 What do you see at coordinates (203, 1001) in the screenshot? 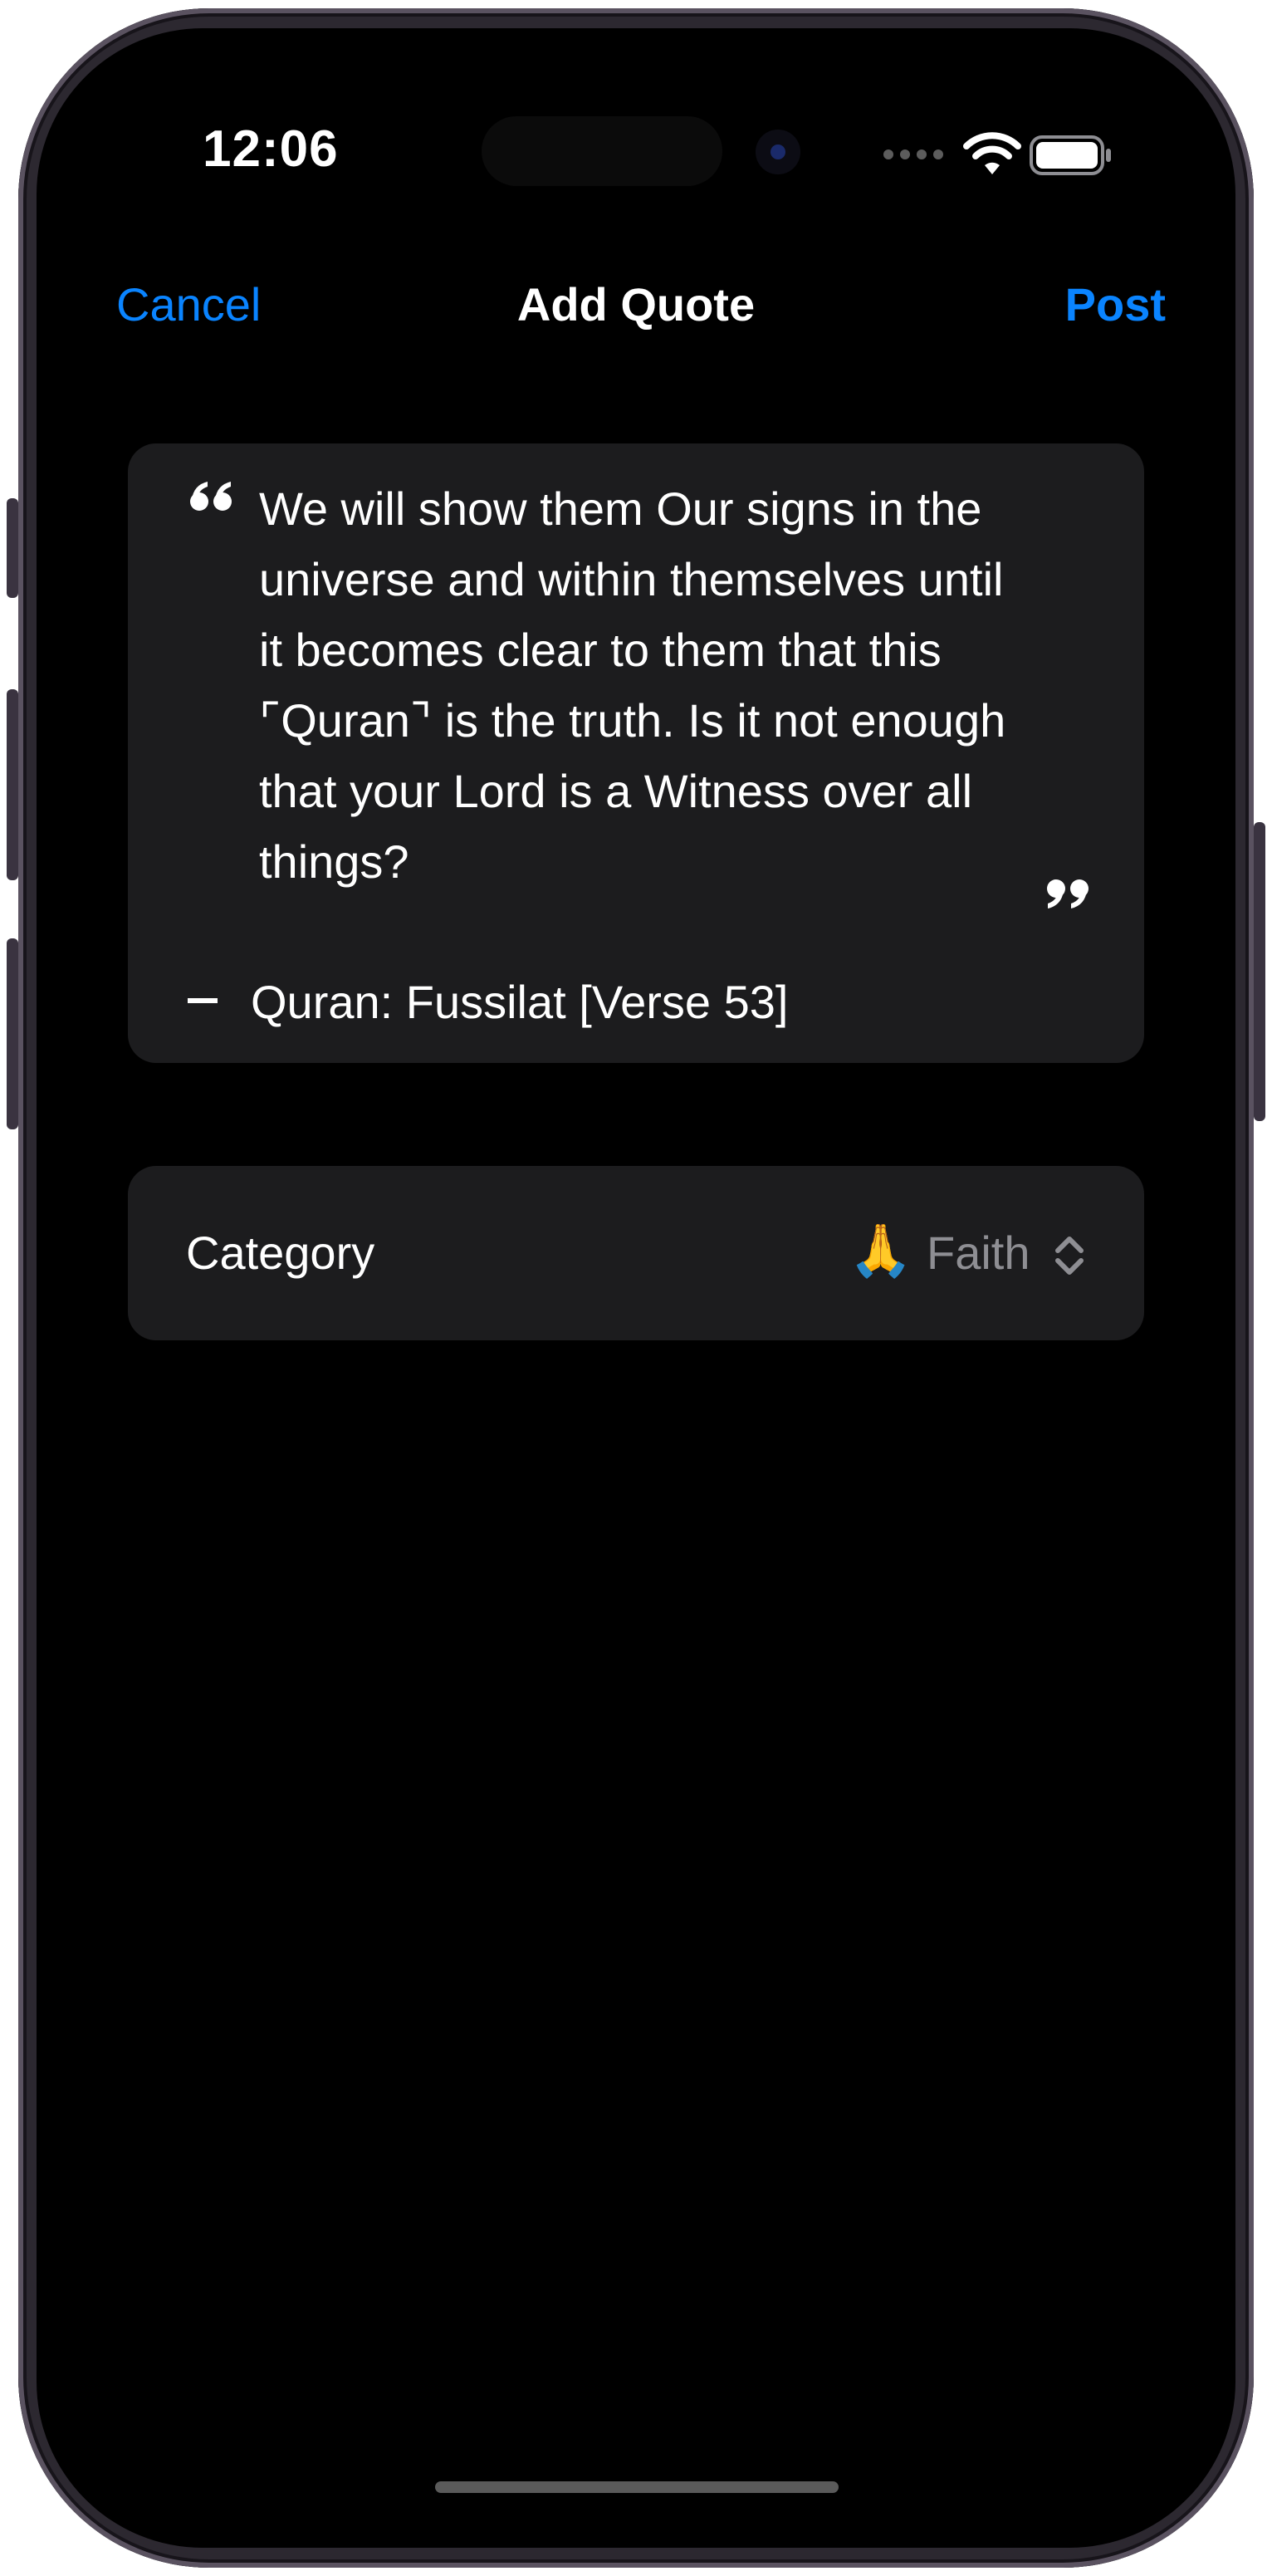
I see `dash-icon` at bounding box center [203, 1001].